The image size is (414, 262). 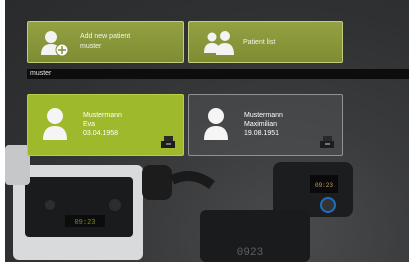 I want to click on patient-first-name: Maximilian, so click(x=261, y=124).